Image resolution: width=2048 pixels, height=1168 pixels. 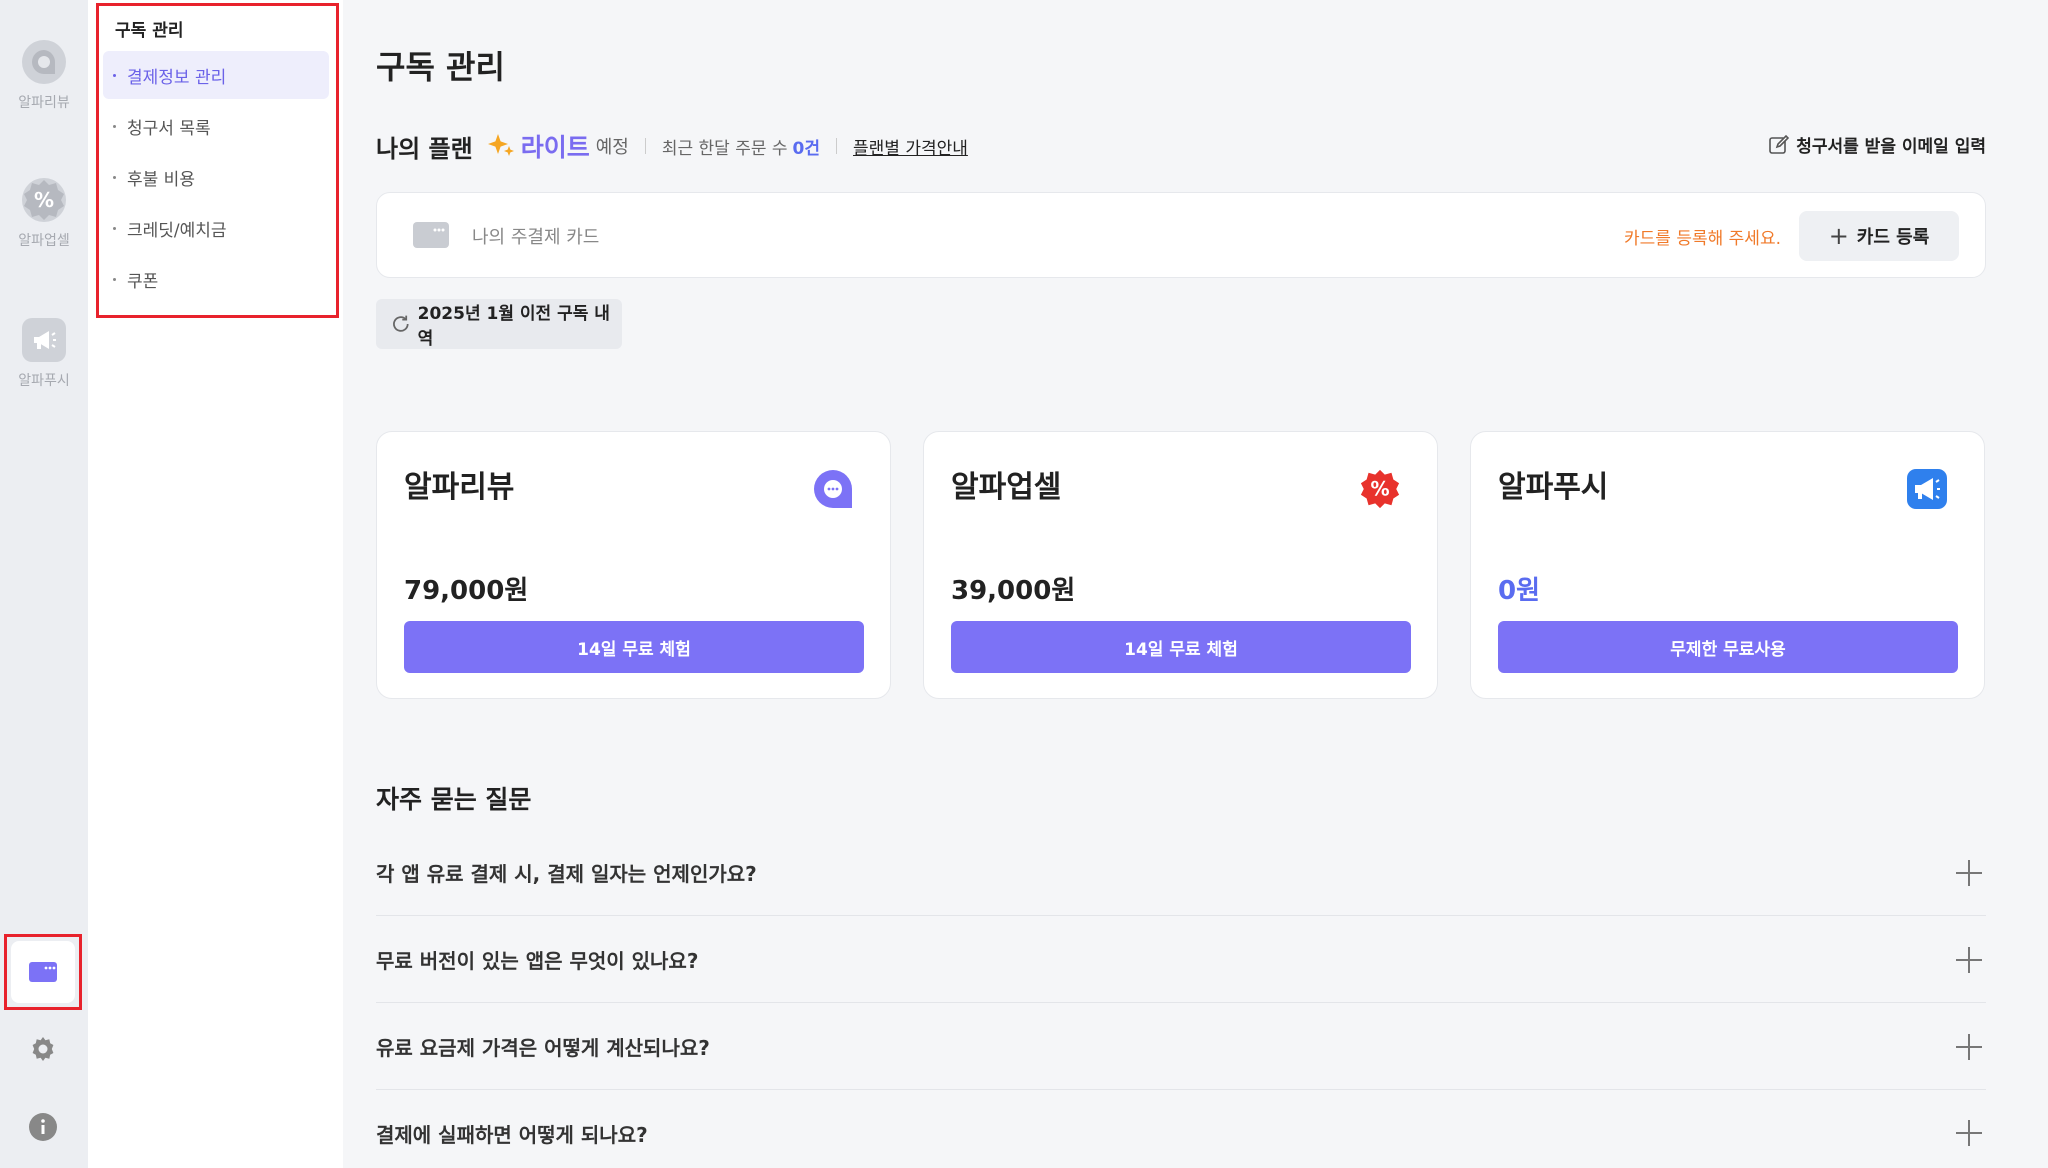 I want to click on faq-title: 자주 묻는 질문, so click(x=454, y=799).